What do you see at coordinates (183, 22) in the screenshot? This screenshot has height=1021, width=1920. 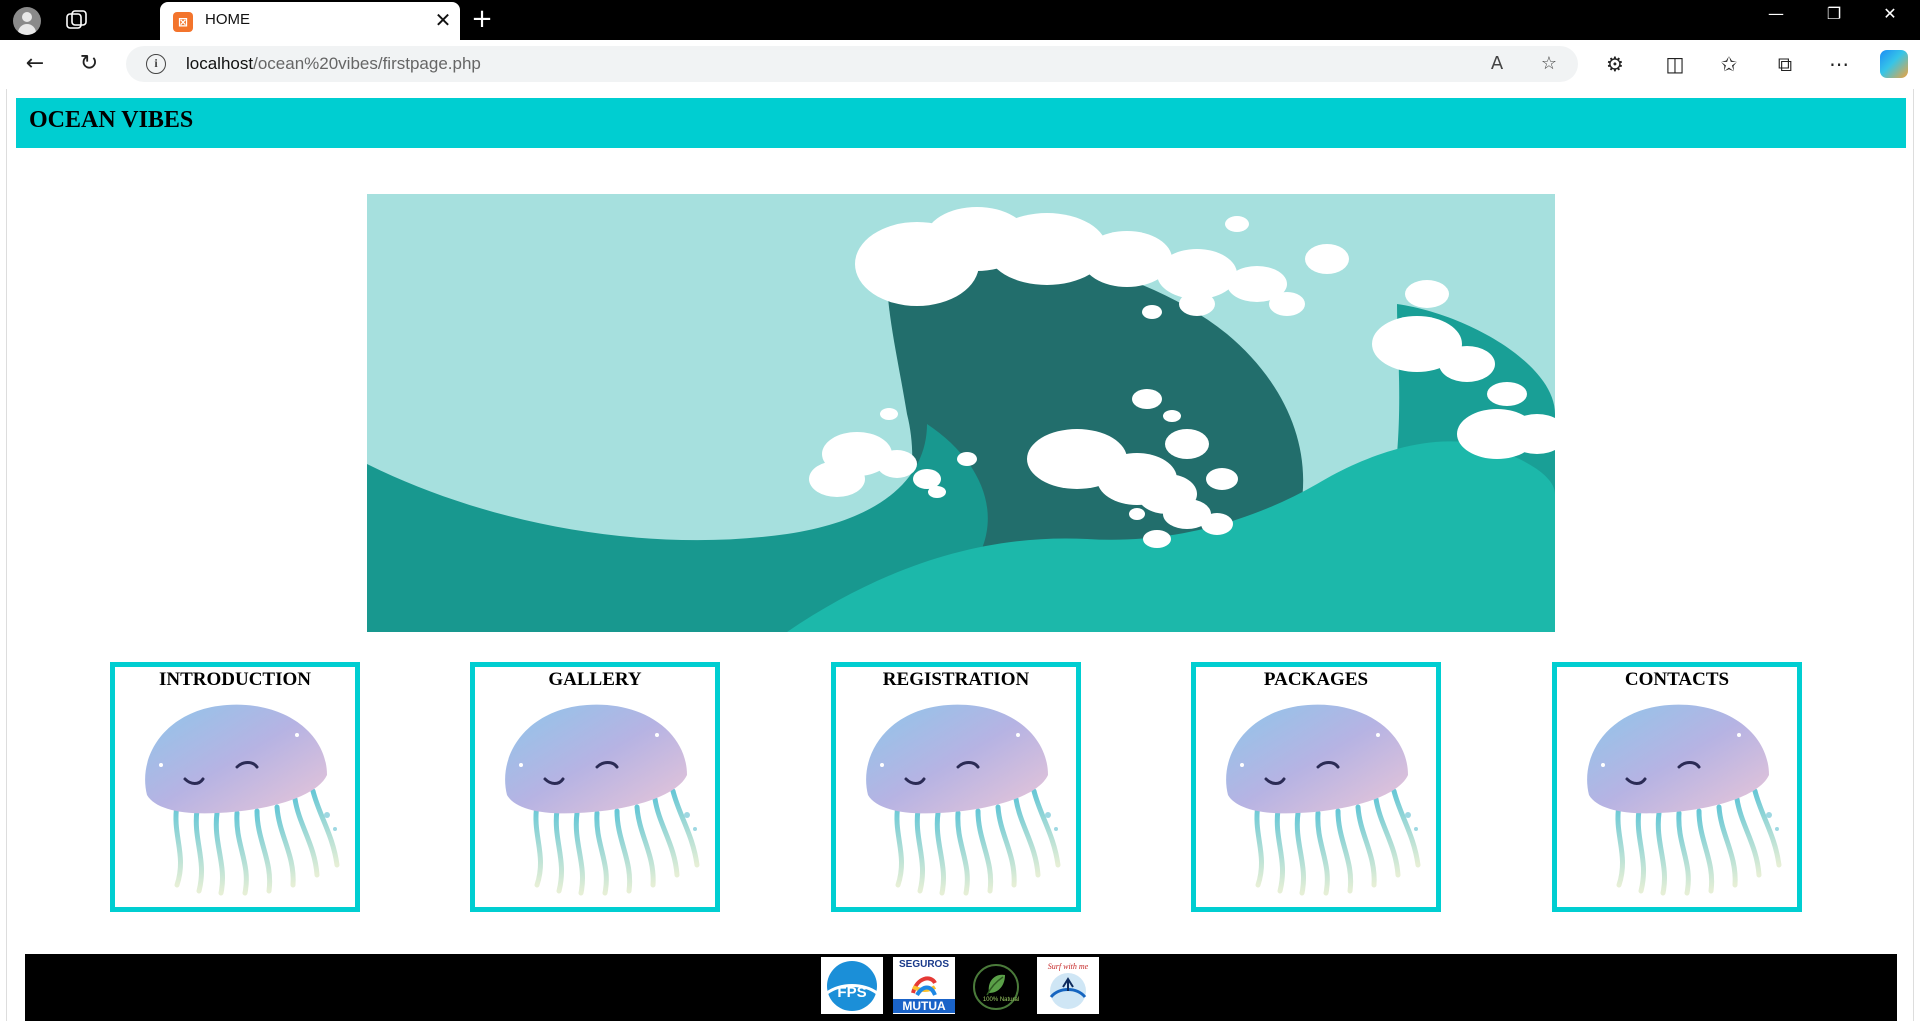 I see `xampp-favicon-icon: ⊠` at bounding box center [183, 22].